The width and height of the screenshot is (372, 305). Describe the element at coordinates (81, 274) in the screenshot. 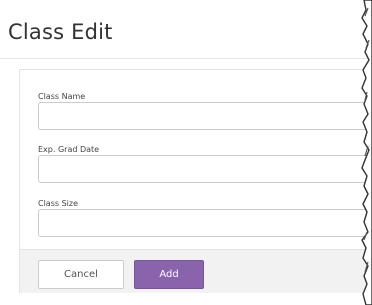

I see `cancel-button: Cancel` at that location.